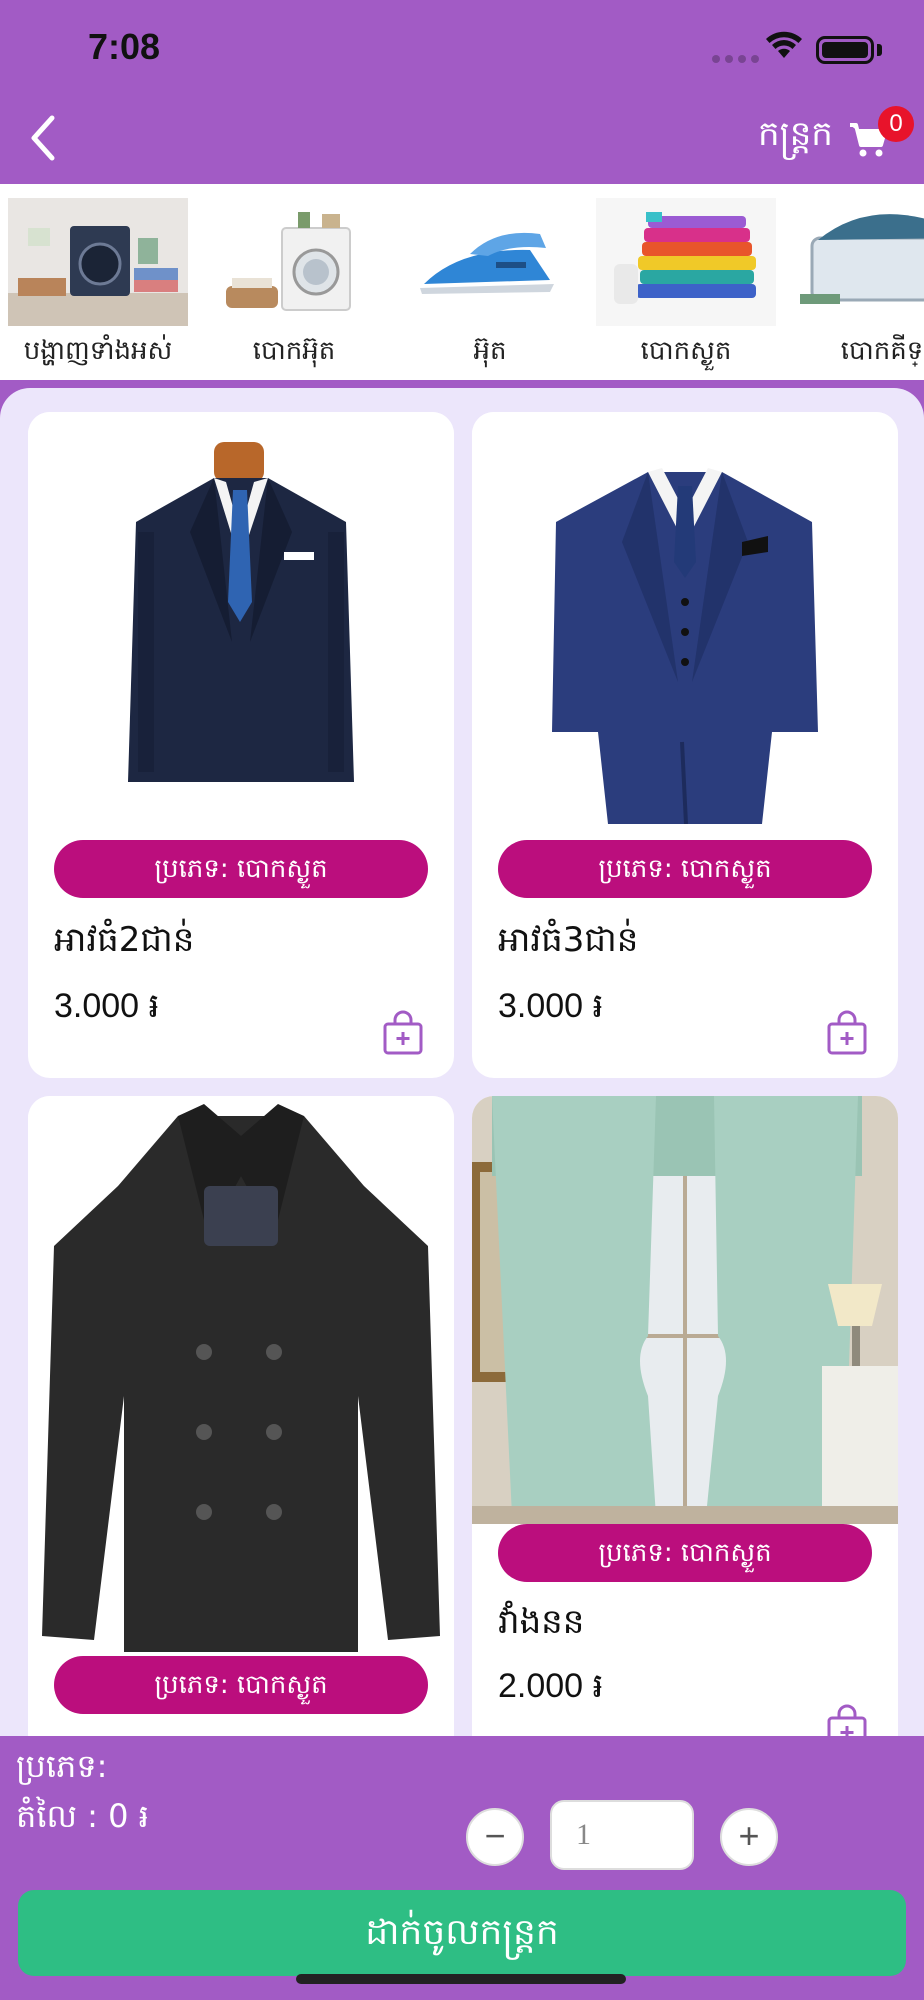 The image size is (924, 2000). I want to click on category-label: បោកគីទ្, so click(882, 351).